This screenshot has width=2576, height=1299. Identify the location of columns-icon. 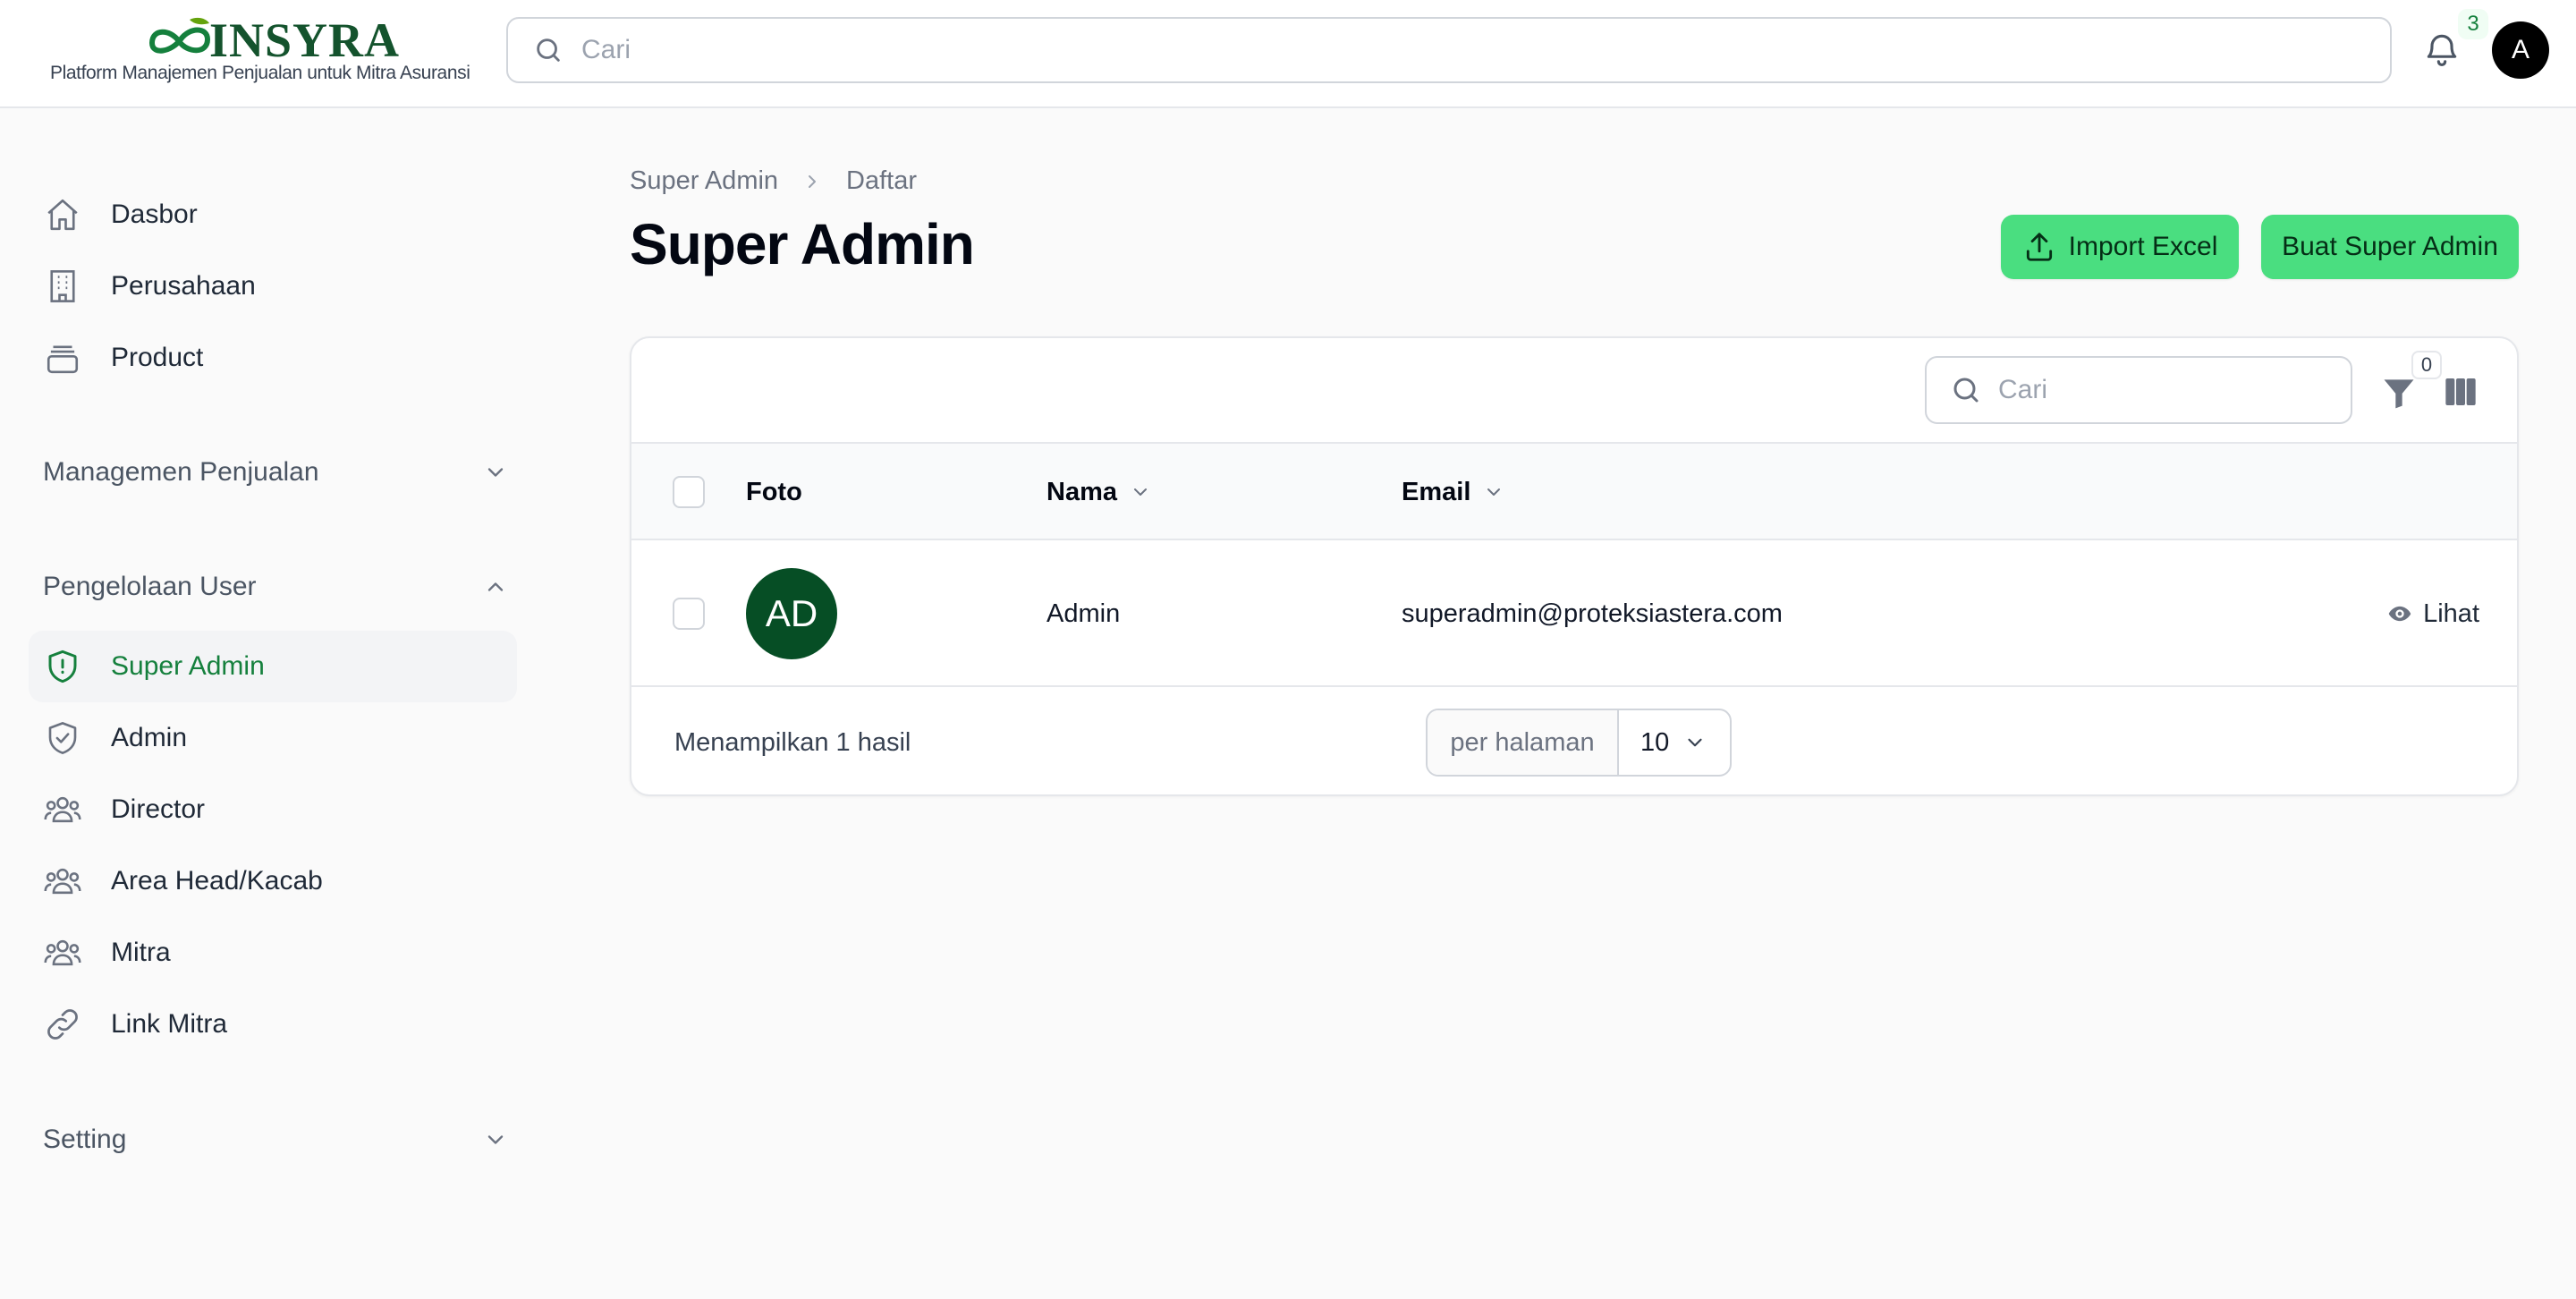
(2460, 392).